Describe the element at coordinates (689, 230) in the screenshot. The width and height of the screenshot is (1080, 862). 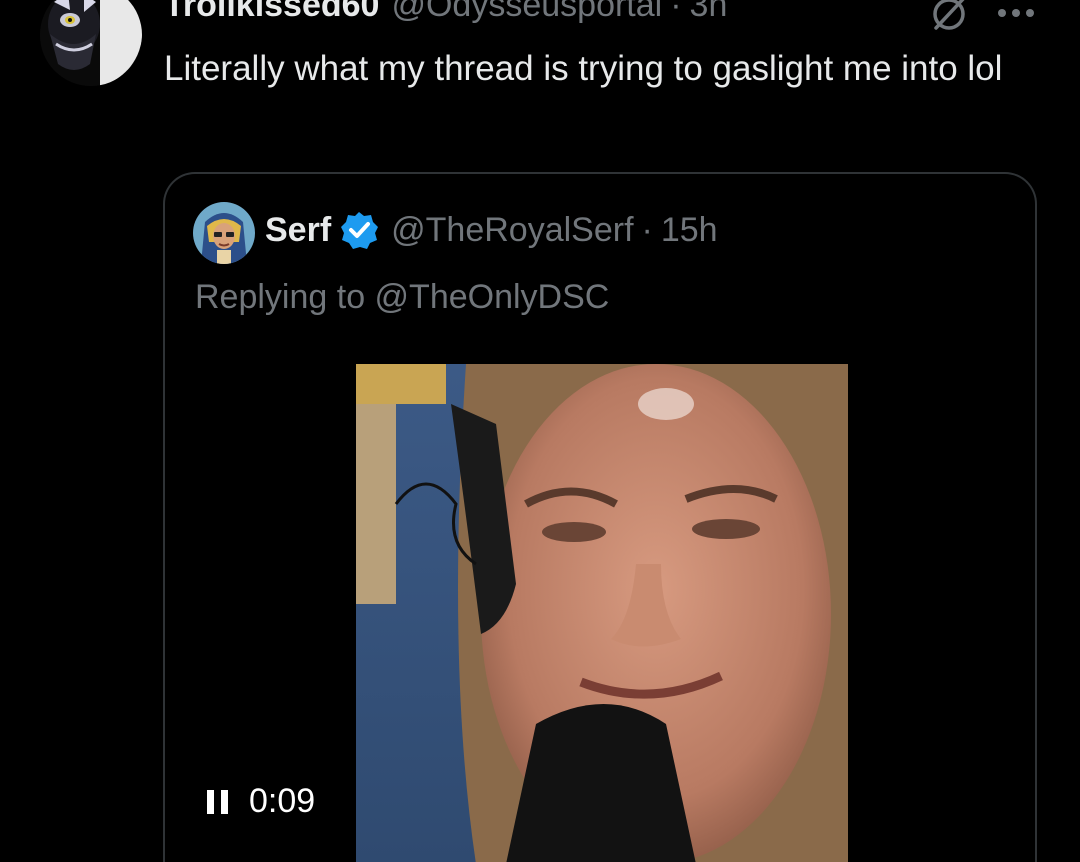
I see `quoted-tweet-timestamp: 15h` at that location.